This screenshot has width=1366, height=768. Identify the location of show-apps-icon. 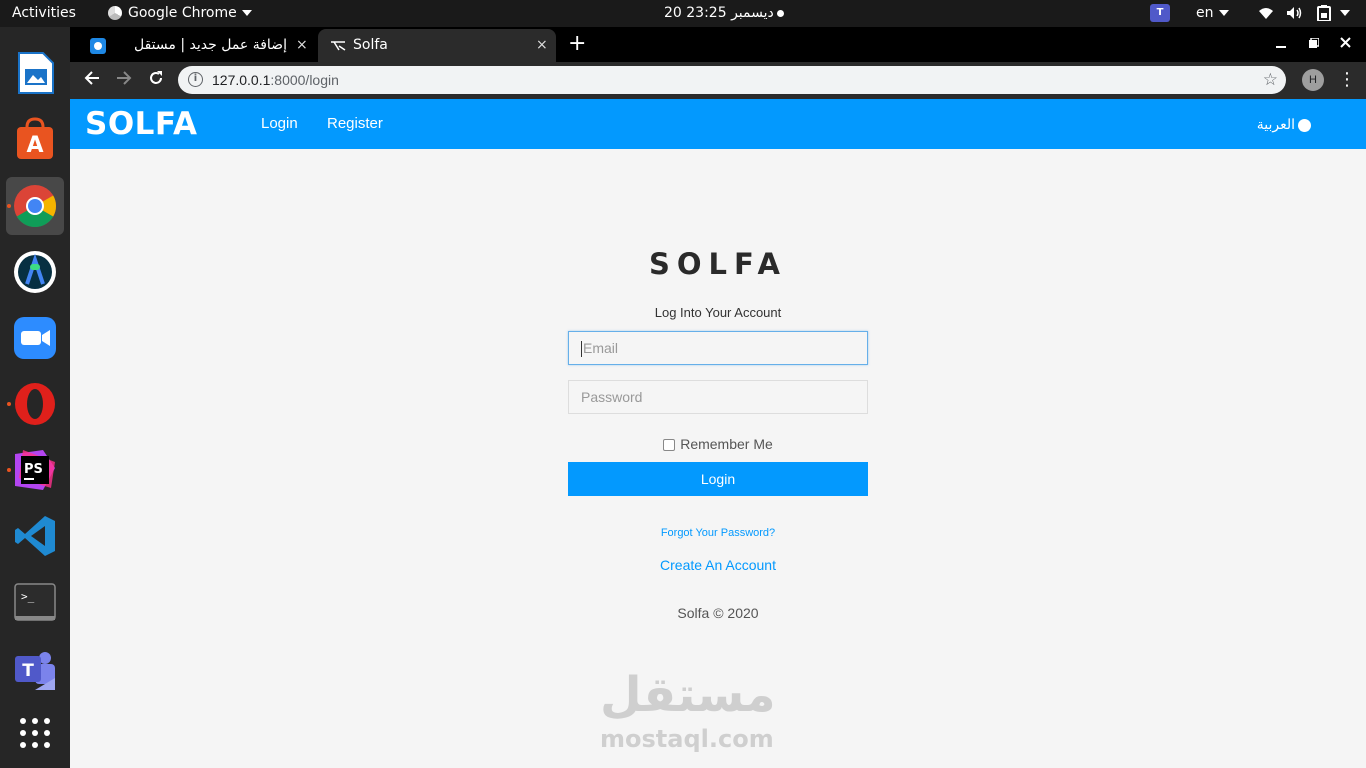
(35, 733).